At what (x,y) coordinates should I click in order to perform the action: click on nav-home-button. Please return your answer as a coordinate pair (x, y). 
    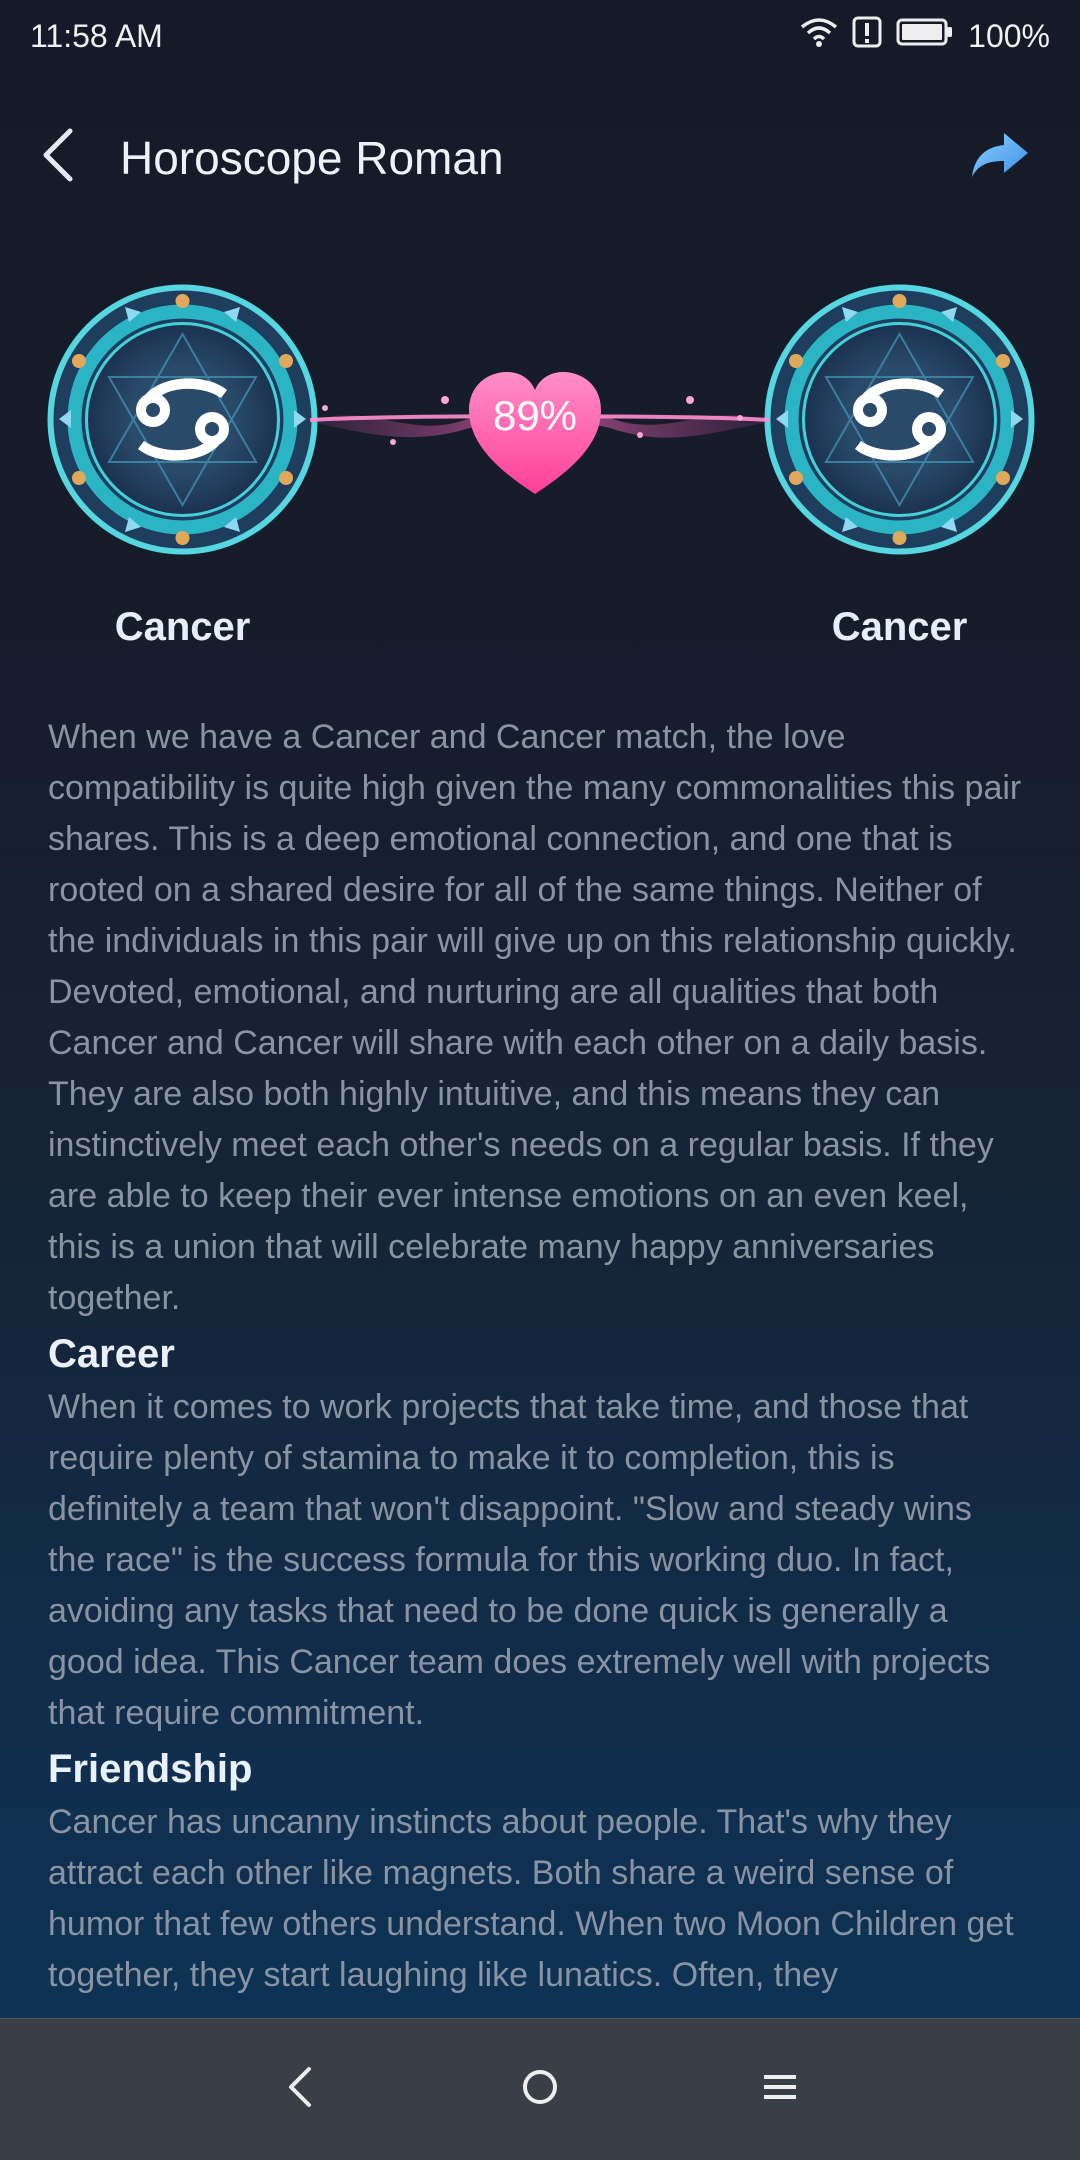
    Looking at the image, I should click on (540, 2090).